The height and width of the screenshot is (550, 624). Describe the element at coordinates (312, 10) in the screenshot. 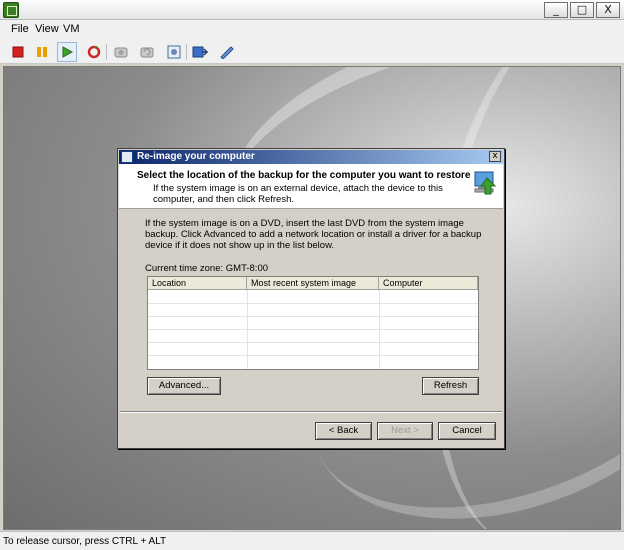

I see `window-titlebar: _ □ X` at that location.